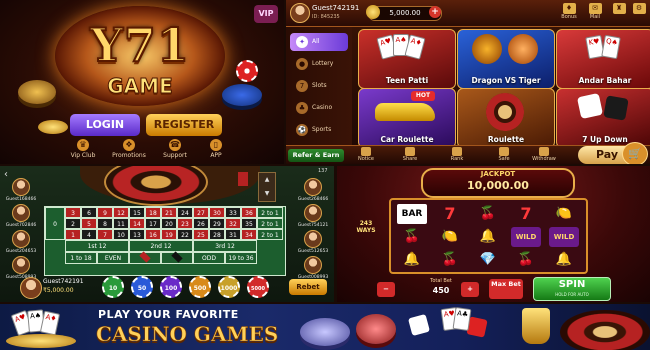 The width and height of the screenshot is (650, 350). Describe the element at coordinates (97, 246) in the screenshot. I see `bet-dozen-1: 1st 12` at that location.